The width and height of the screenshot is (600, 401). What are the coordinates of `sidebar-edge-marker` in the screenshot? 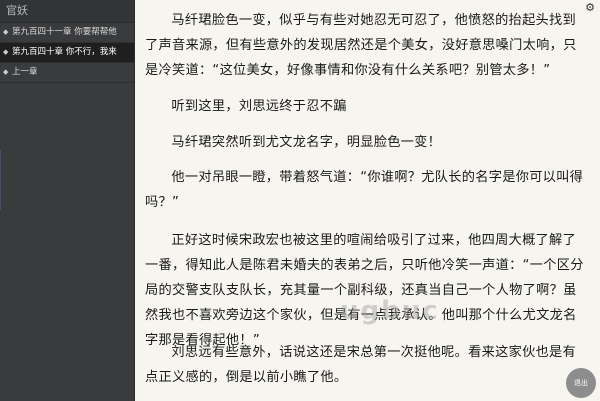 It's located at (2, 180).